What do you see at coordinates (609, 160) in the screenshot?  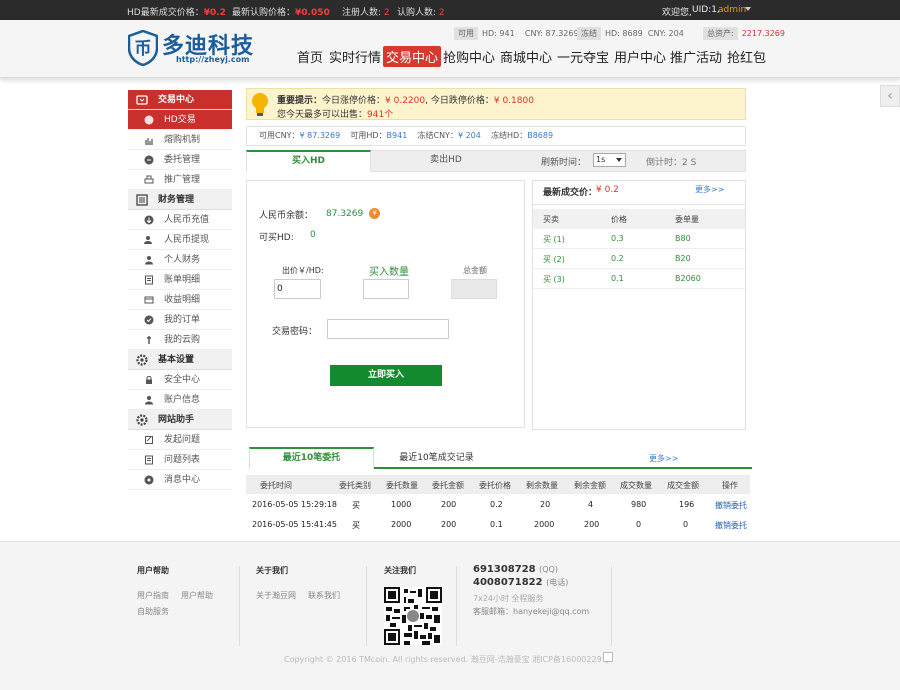 I see `refresh-select: 1s` at bounding box center [609, 160].